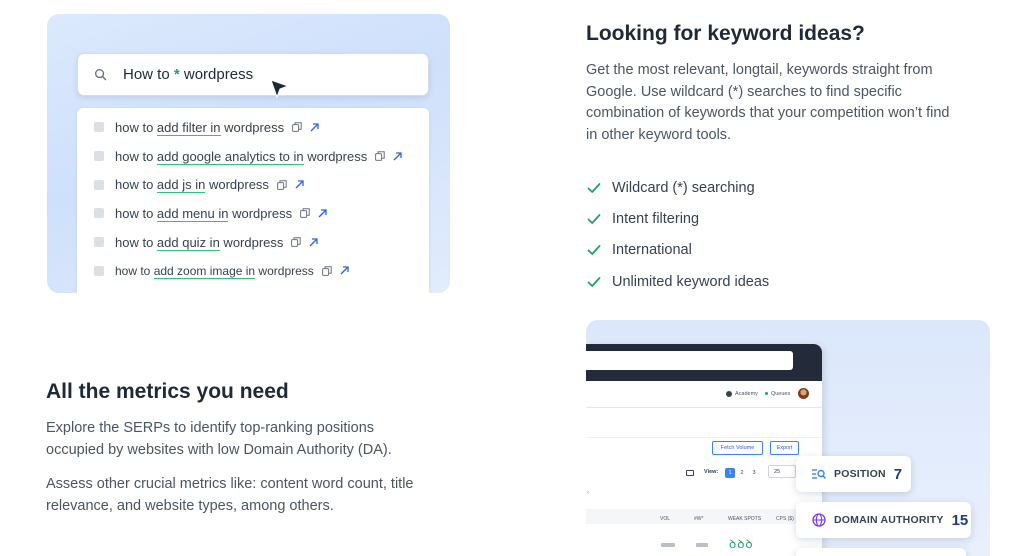 The image size is (1028, 556). I want to click on result-text: how to add filter in wordpress, so click(200, 127).